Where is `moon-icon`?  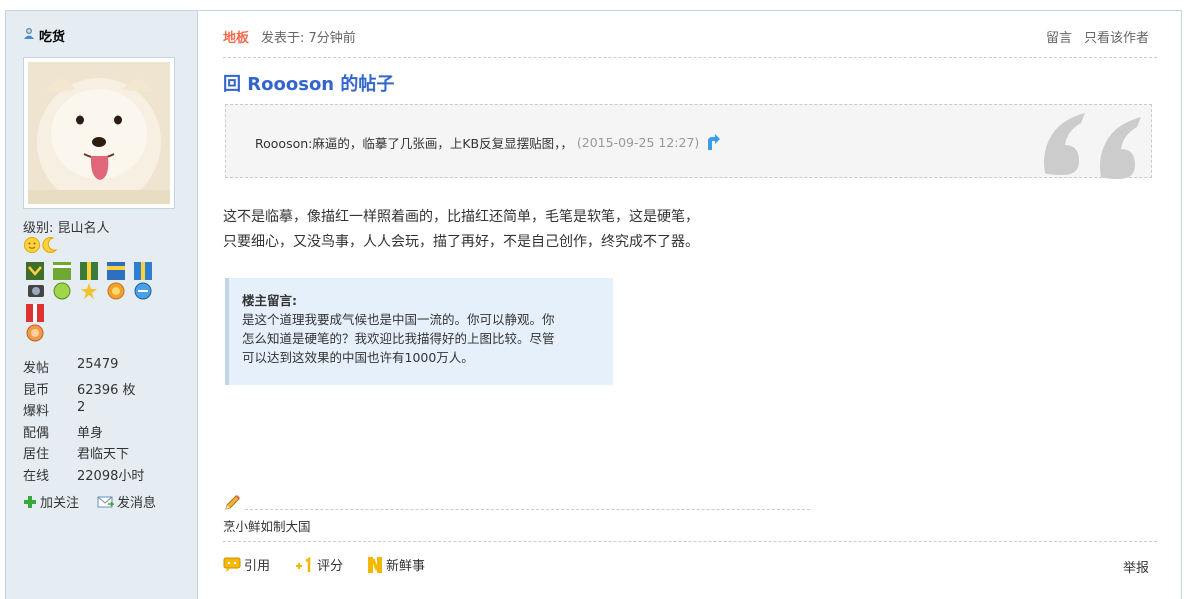 moon-icon is located at coordinates (50, 245).